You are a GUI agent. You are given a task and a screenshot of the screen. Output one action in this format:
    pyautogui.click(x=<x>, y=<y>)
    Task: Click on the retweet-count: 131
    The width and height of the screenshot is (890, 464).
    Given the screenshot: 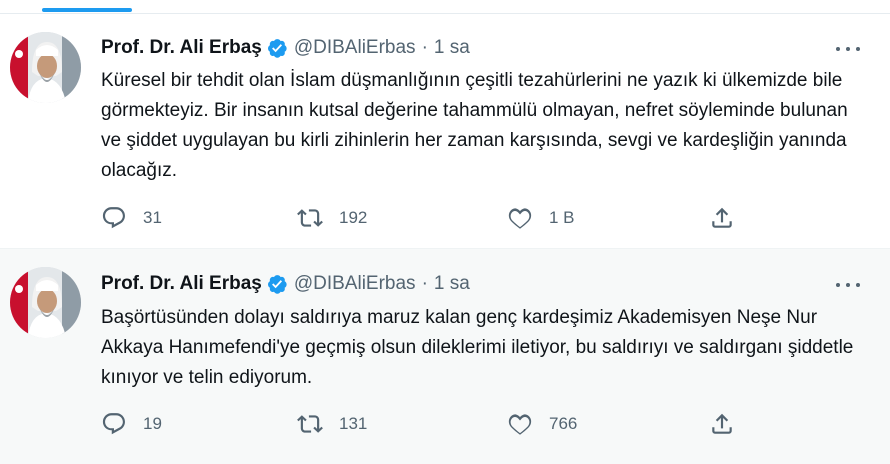 What is the action you would take?
    pyautogui.click(x=353, y=423)
    